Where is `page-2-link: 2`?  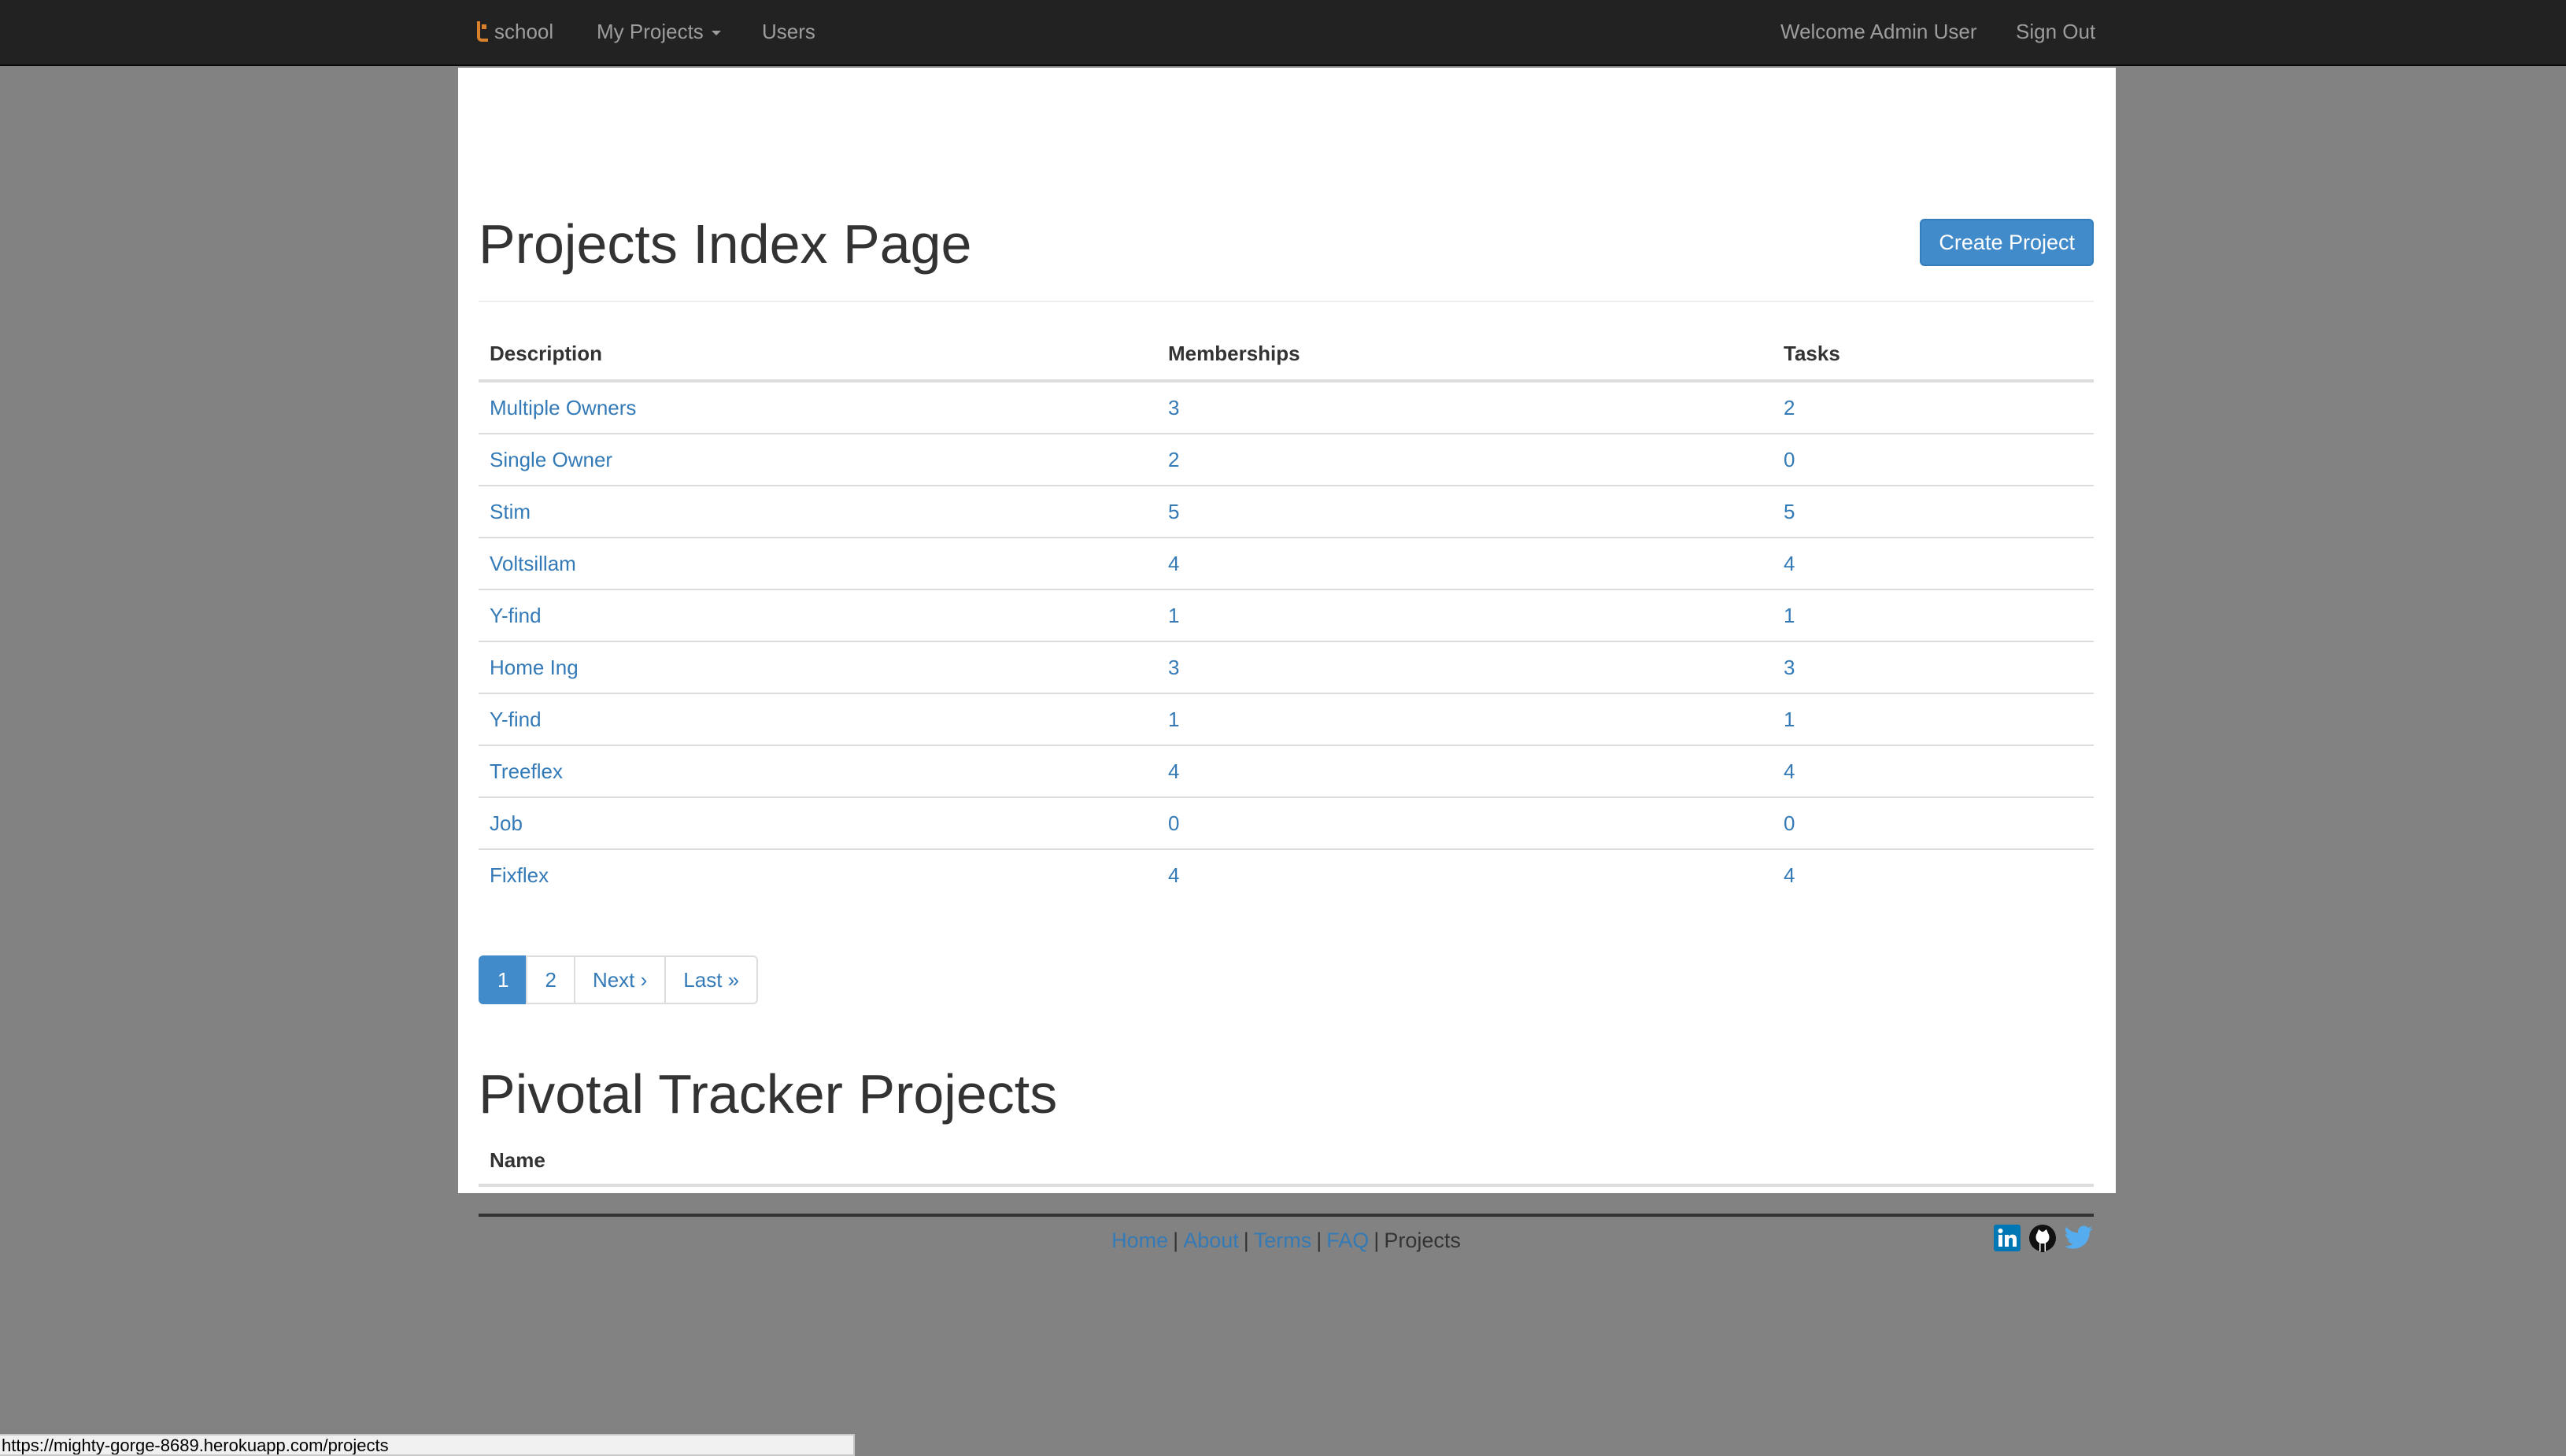
page-2-link: 2 is located at coordinates (551, 979).